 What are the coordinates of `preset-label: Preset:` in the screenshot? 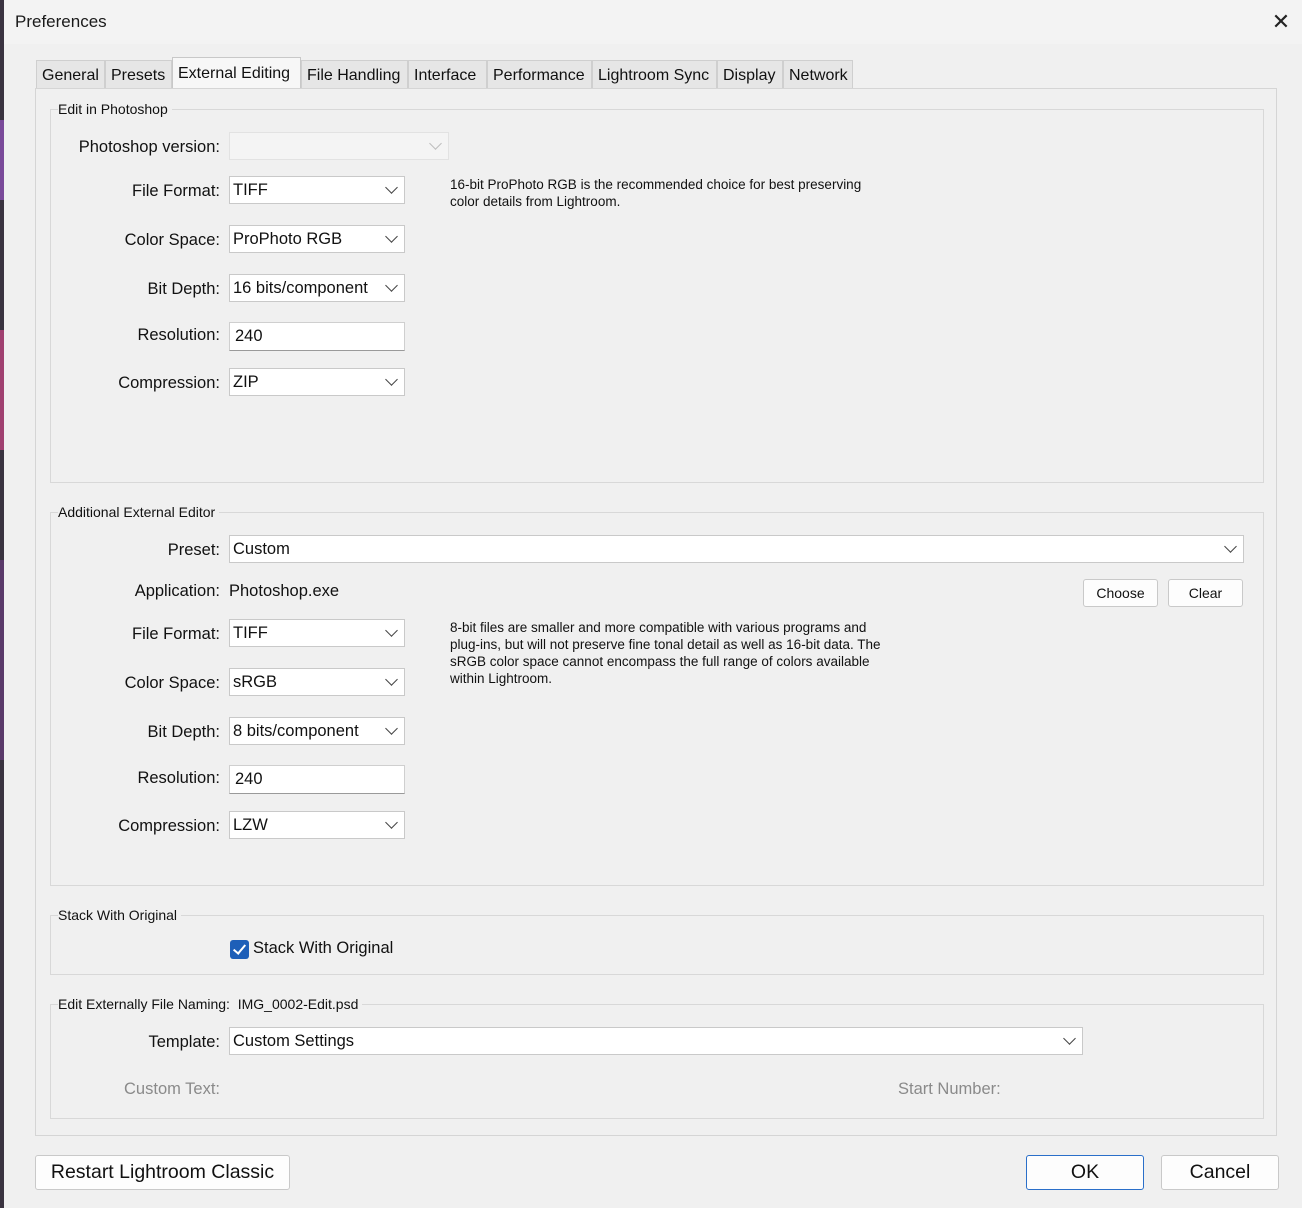 It's located at (193, 550).